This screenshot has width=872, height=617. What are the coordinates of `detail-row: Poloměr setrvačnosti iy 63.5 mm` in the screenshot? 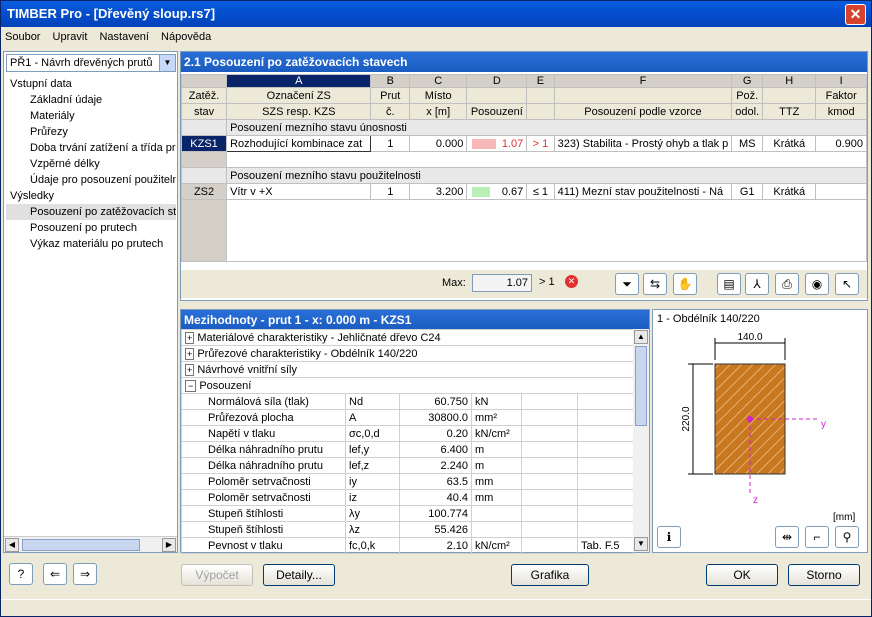 It's located at (407, 481).